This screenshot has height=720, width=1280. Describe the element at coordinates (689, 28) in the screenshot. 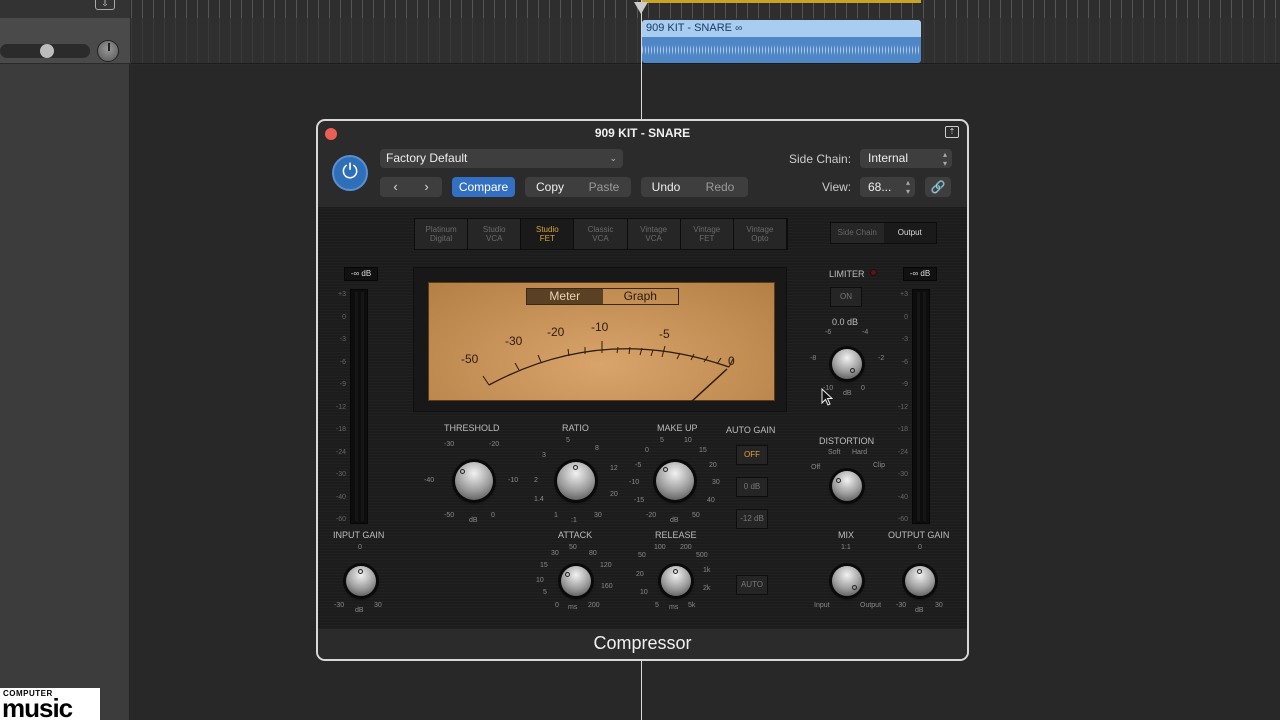

I see `region-name: 909 KIT - SNARE` at that location.